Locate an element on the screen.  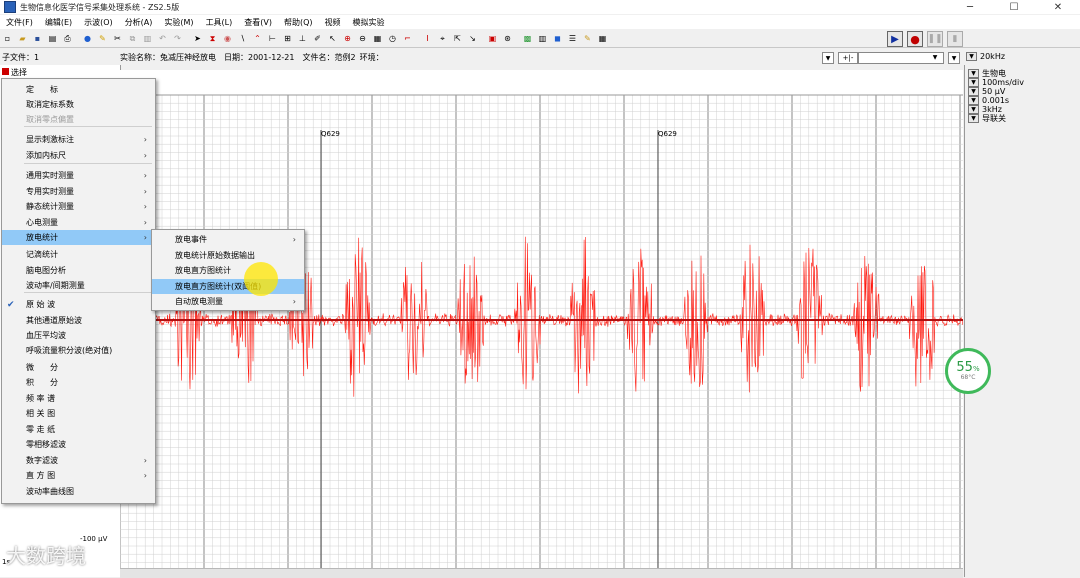
context-menu-item: 脑电图分析 is located at coordinates (78, 270).